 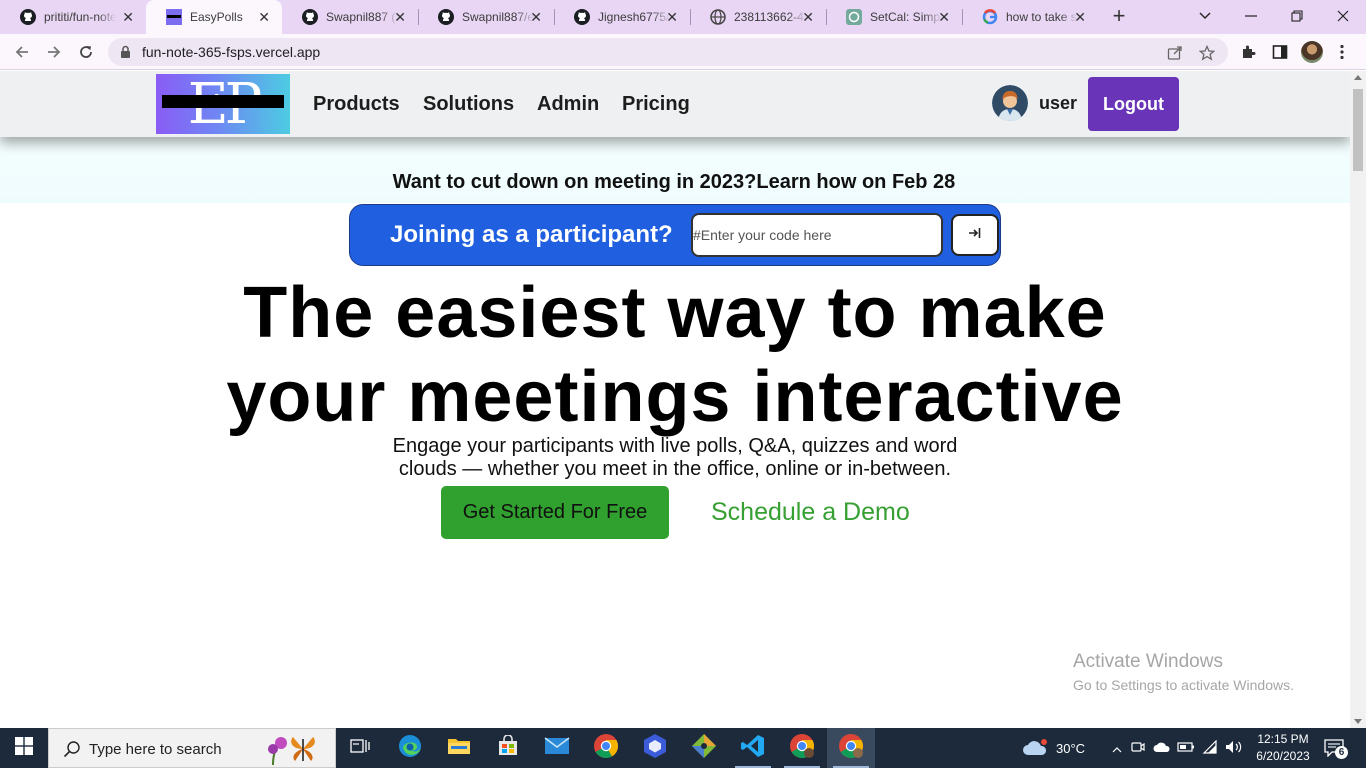 What do you see at coordinates (1036, 748) in the screenshot?
I see `cloud-weather-icon` at bounding box center [1036, 748].